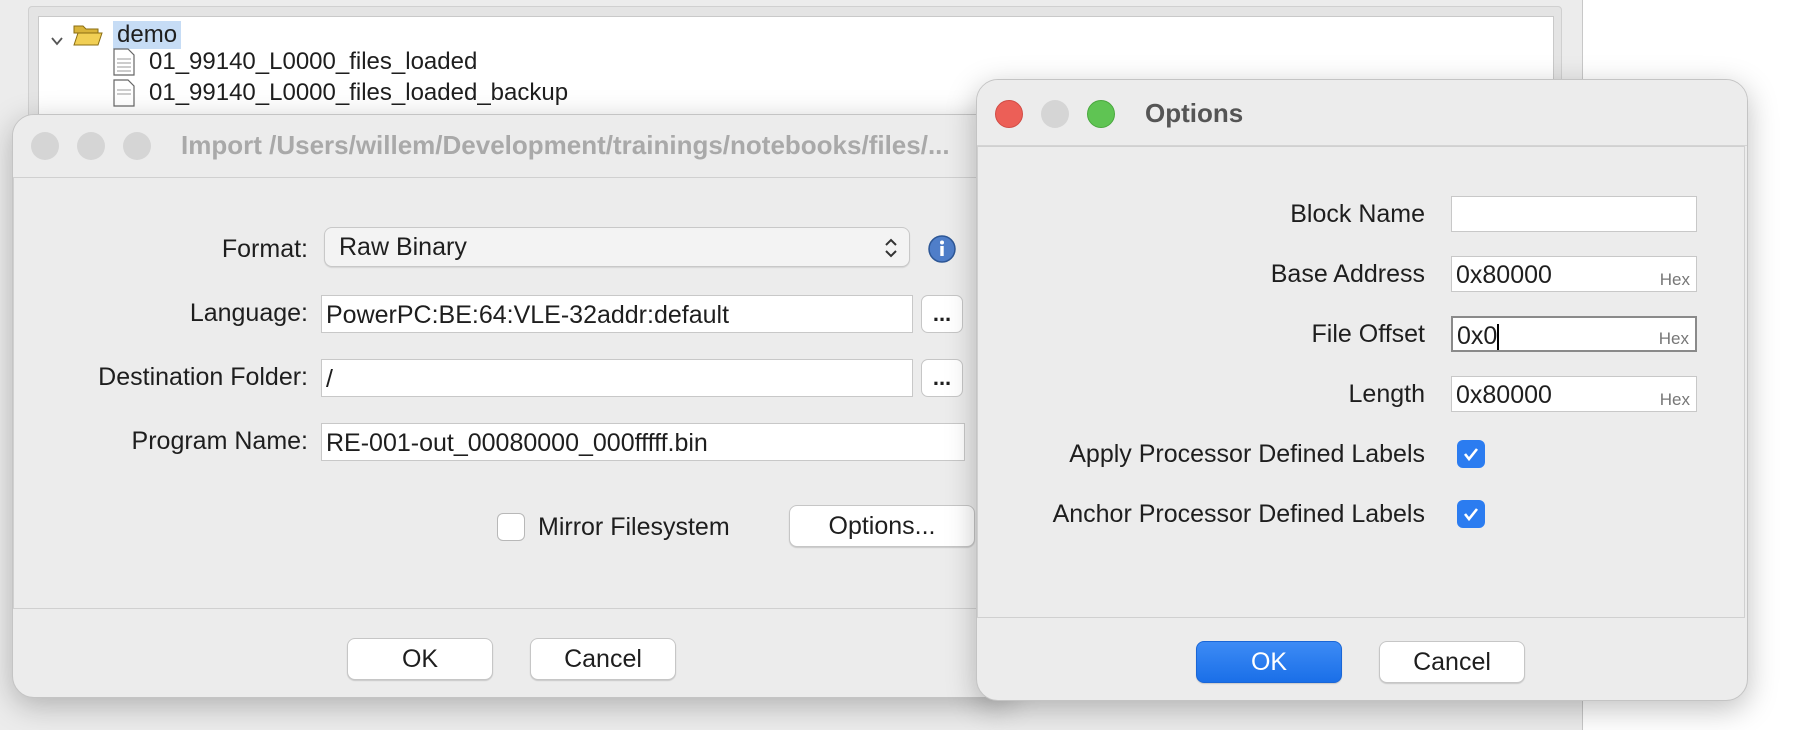  What do you see at coordinates (1452, 662) in the screenshot?
I see `options-cancel-button: Cancel` at bounding box center [1452, 662].